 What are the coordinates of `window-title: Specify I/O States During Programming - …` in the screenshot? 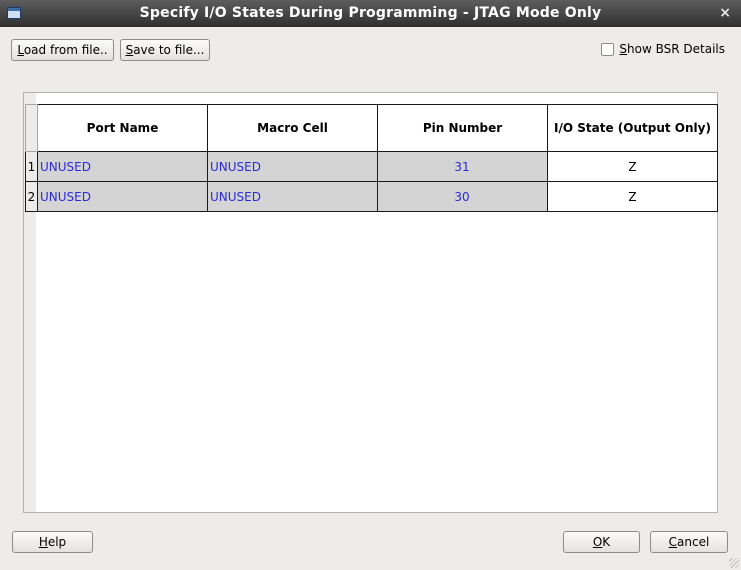 It's located at (370, 13).